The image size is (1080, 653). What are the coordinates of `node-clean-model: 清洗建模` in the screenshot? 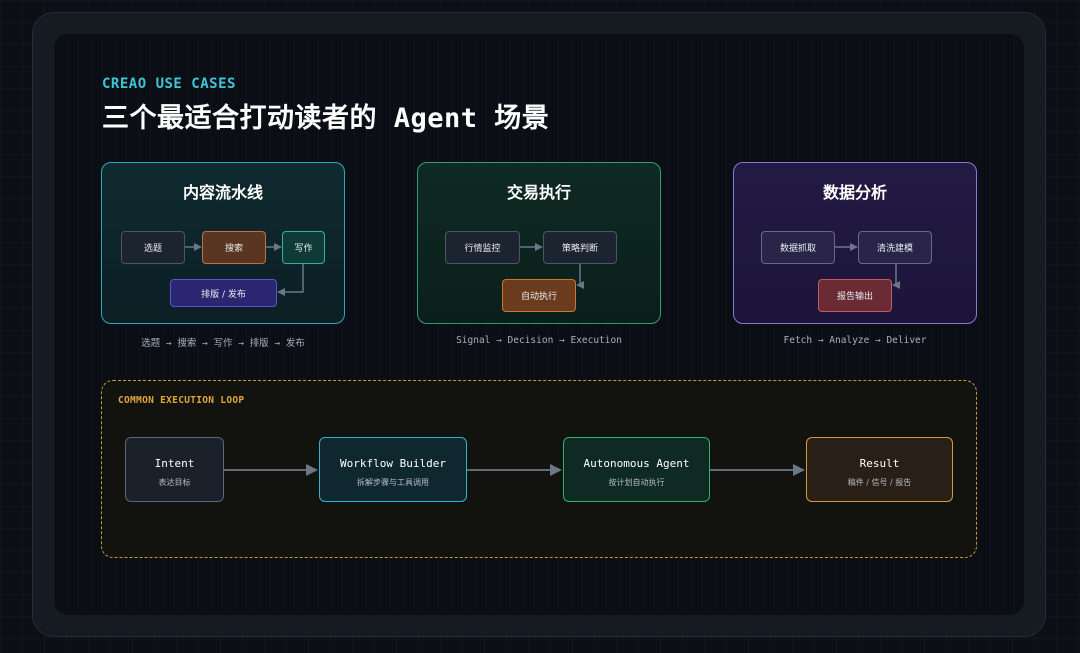 It's located at (895, 247).